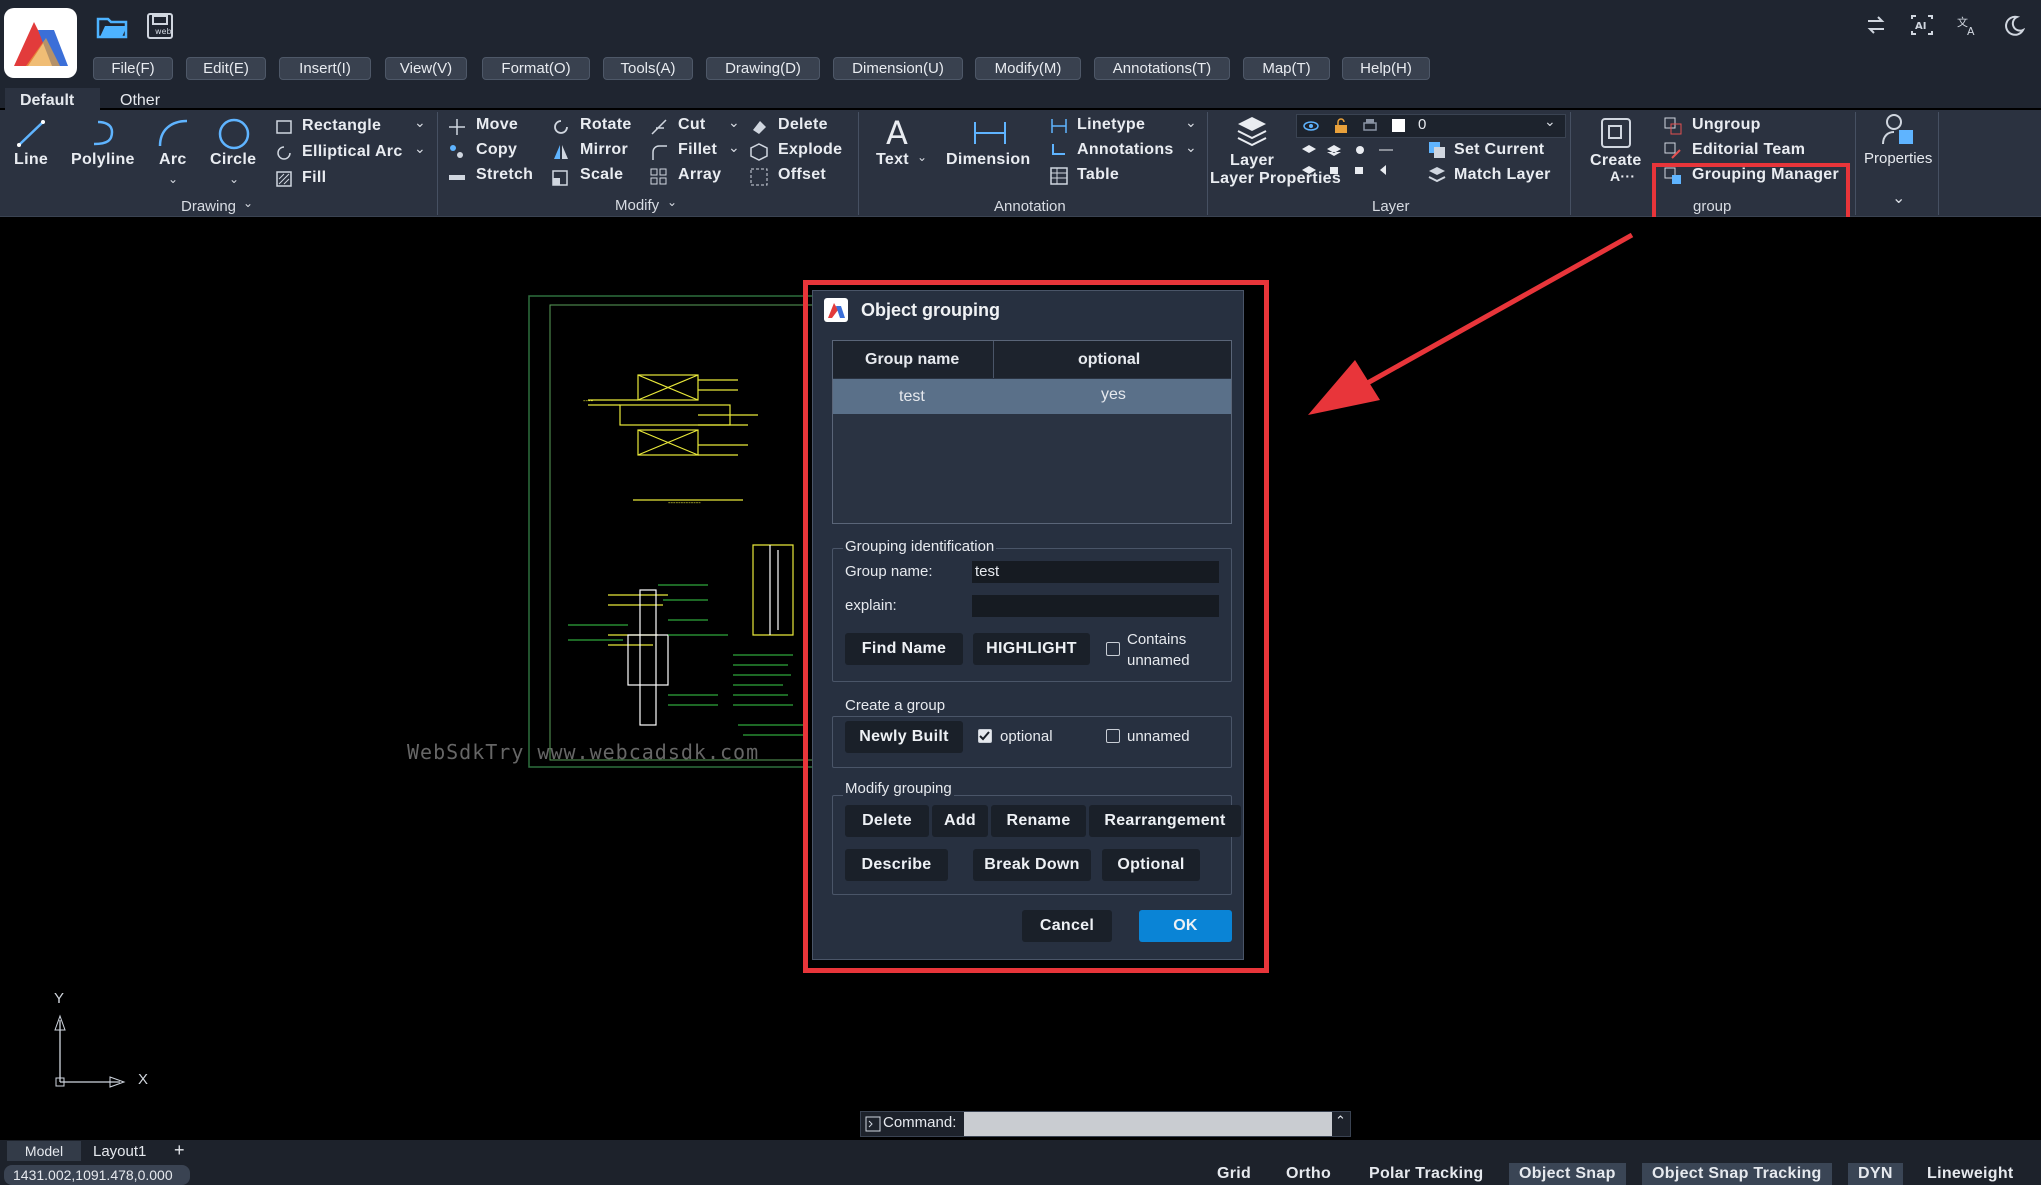  Describe the element at coordinates (896, 865) in the screenshot. I see `describe-button: Describe` at that location.